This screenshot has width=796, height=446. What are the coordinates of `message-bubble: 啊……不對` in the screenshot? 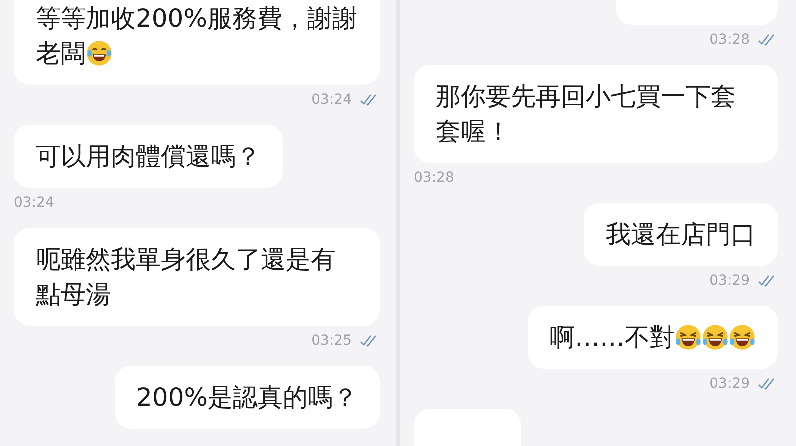 It's located at (653, 337).